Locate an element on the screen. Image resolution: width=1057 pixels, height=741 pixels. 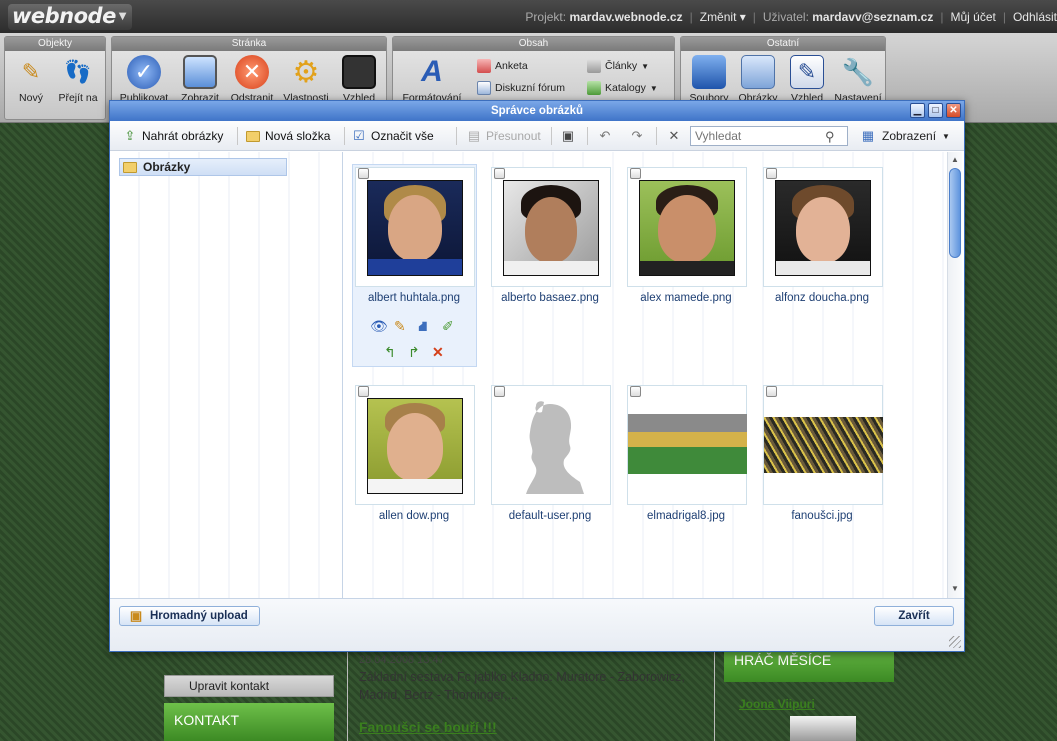
tree-item-obrazky: Obrázky is located at coordinates (203, 167).